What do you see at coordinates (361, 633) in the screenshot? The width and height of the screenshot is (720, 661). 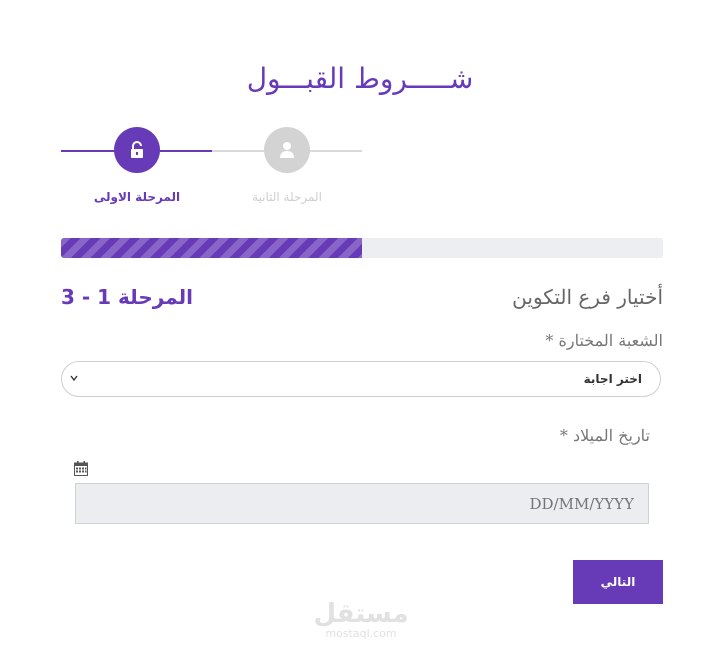 I see `watermark-domain: mostaql.com` at bounding box center [361, 633].